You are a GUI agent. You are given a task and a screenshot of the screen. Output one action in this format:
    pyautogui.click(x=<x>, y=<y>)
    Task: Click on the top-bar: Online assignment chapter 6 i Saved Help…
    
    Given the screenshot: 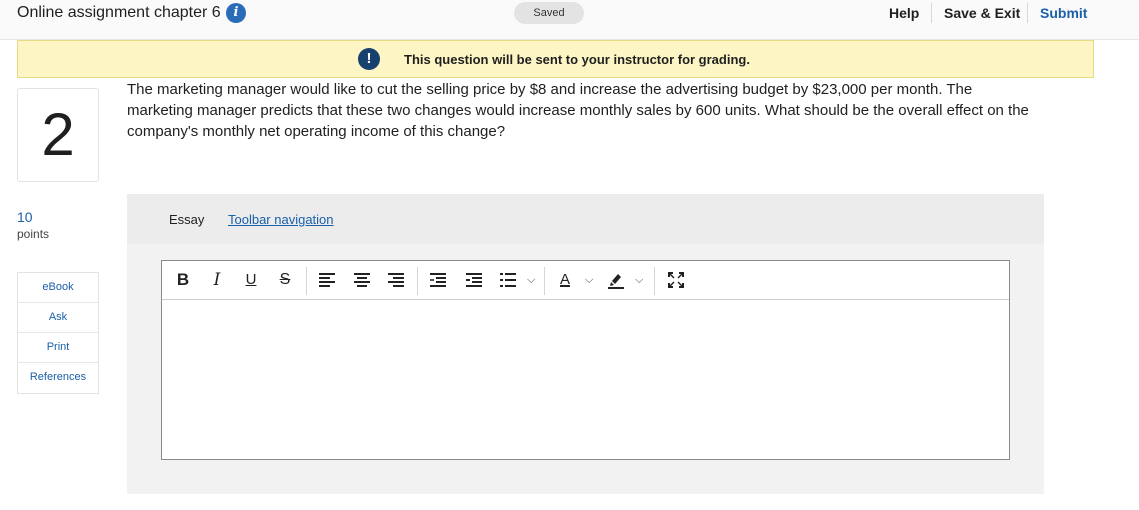 What is the action you would take?
    pyautogui.click(x=569, y=20)
    